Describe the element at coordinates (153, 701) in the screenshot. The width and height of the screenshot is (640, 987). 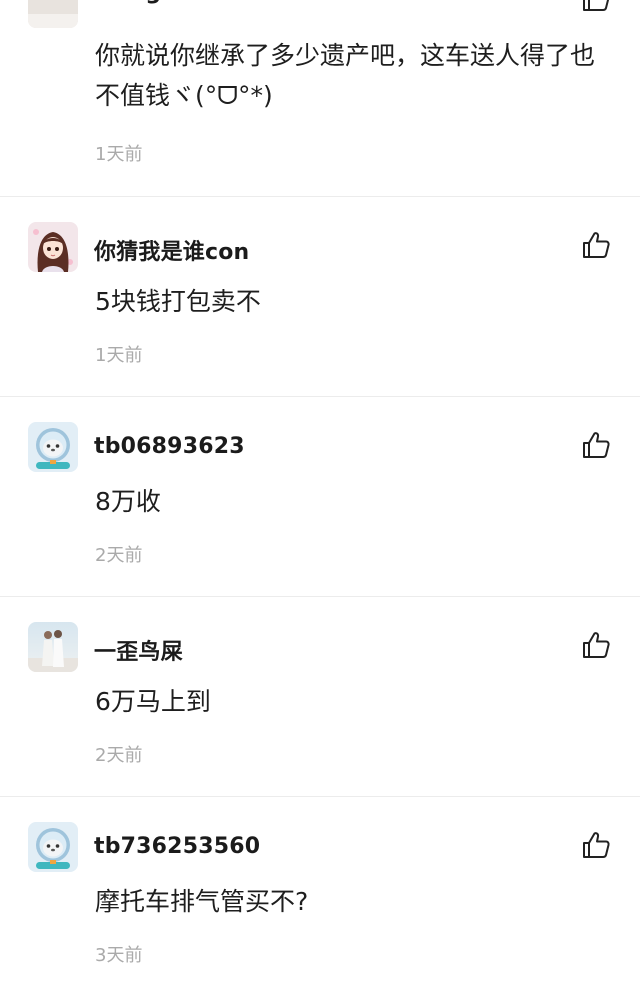
I see `comment-text: 6万马上到` at that location.